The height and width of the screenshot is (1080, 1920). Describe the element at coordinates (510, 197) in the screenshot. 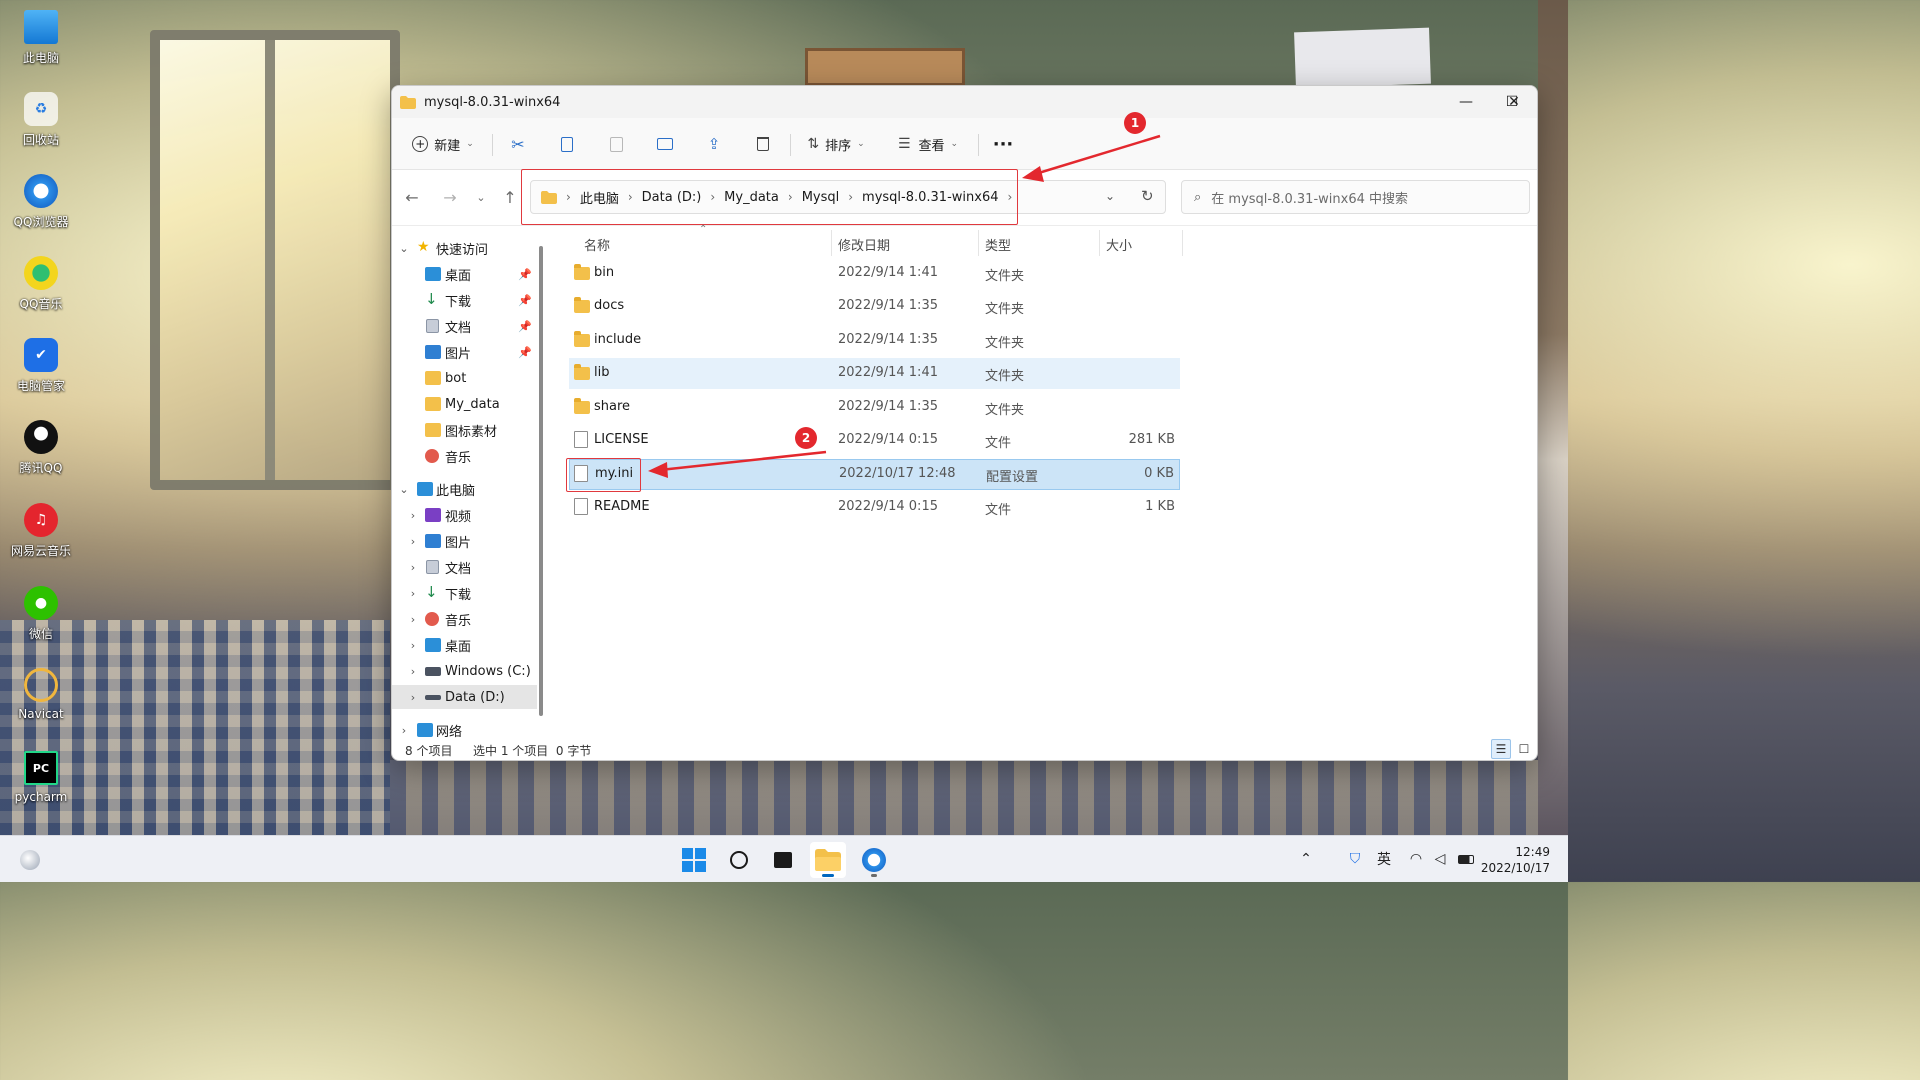

I see `up-button: ↑` at that location.